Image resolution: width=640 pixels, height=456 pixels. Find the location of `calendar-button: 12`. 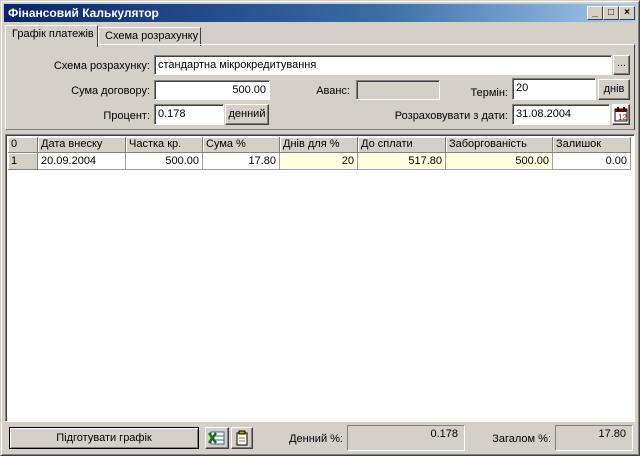

calendar-button: 12 is located at coordinates (621, 114).